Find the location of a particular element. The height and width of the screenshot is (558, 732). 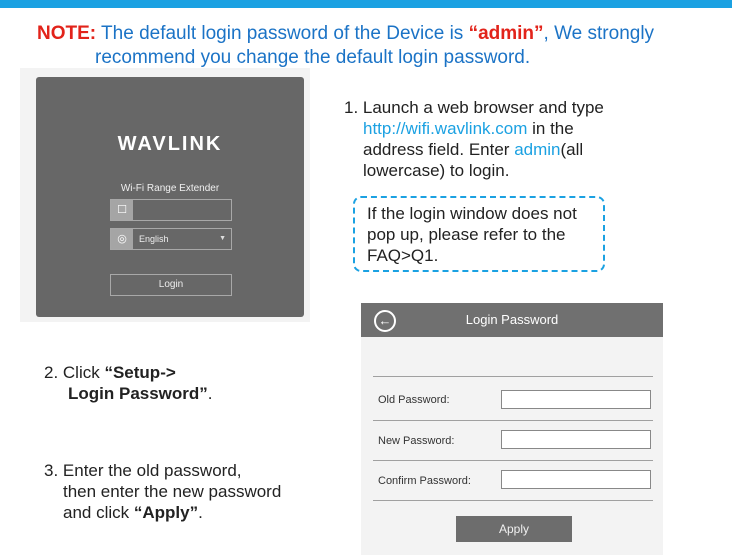

note-default-password: “admin” is located at coordinates (506, 33).